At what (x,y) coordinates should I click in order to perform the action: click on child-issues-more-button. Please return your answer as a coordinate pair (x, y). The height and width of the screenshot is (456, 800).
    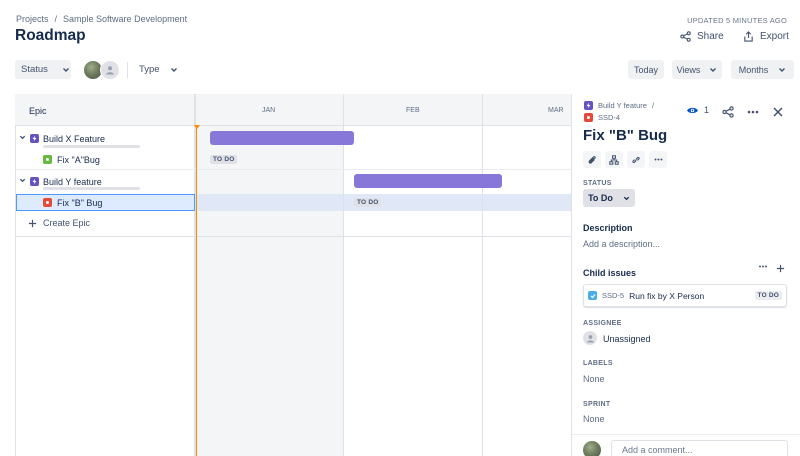
    Looking at the image, I should click on (763, 266).